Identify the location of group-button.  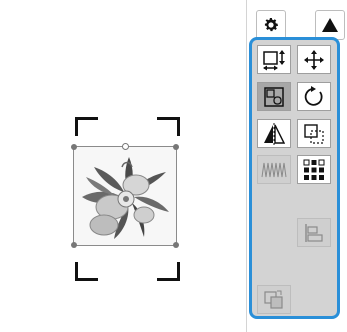
(274, 96).